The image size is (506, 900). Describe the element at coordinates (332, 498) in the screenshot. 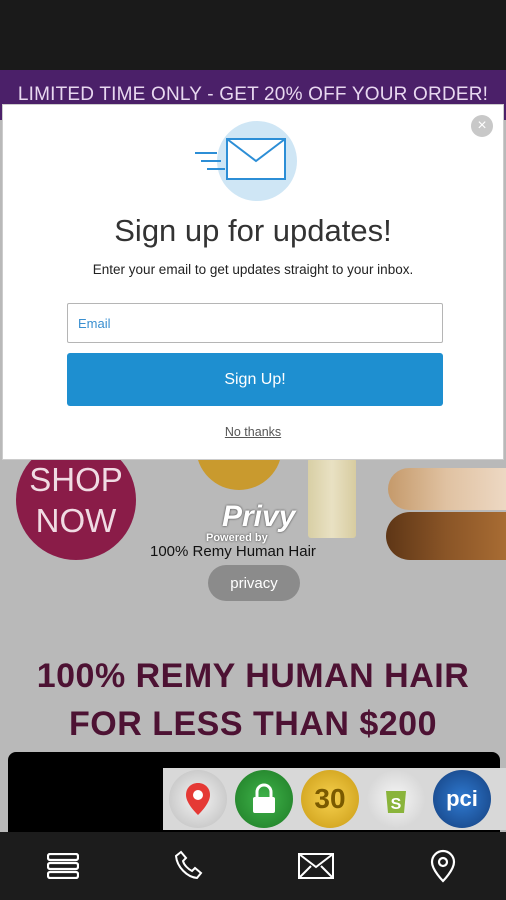

I see `hair-extension-image` at that location.